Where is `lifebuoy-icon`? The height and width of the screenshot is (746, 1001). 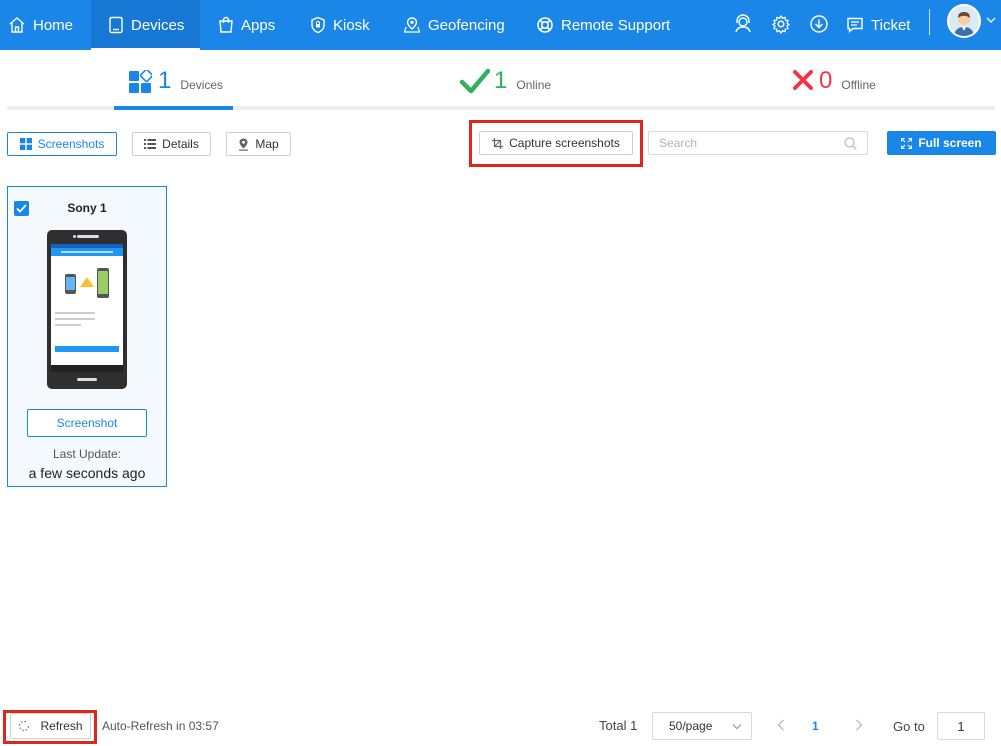 lifebuoy-icon is located at coordinates (545, 25).